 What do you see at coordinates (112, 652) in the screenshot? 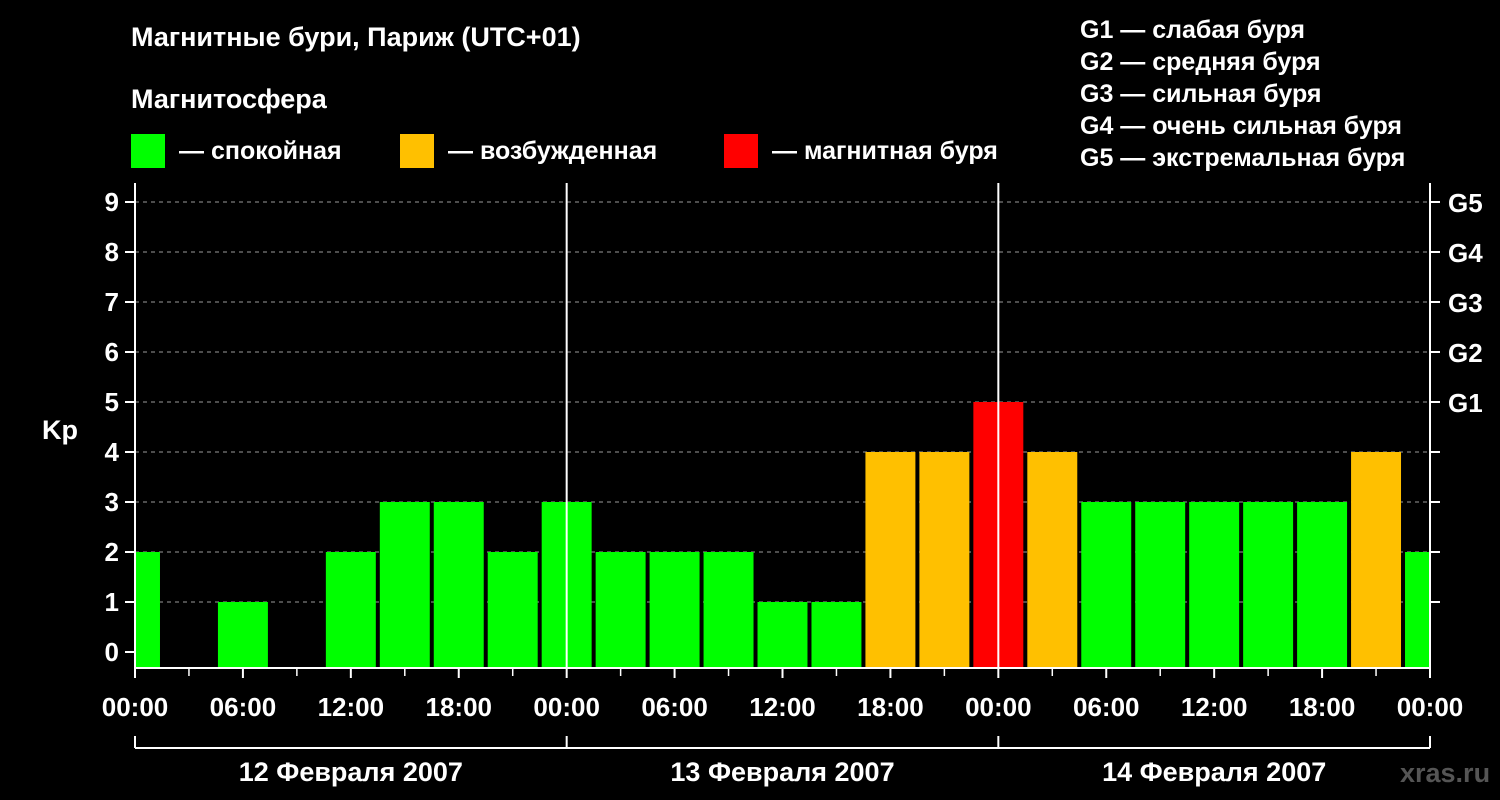
I see `y-tick-label: 0` at bounding box center [112, 652].